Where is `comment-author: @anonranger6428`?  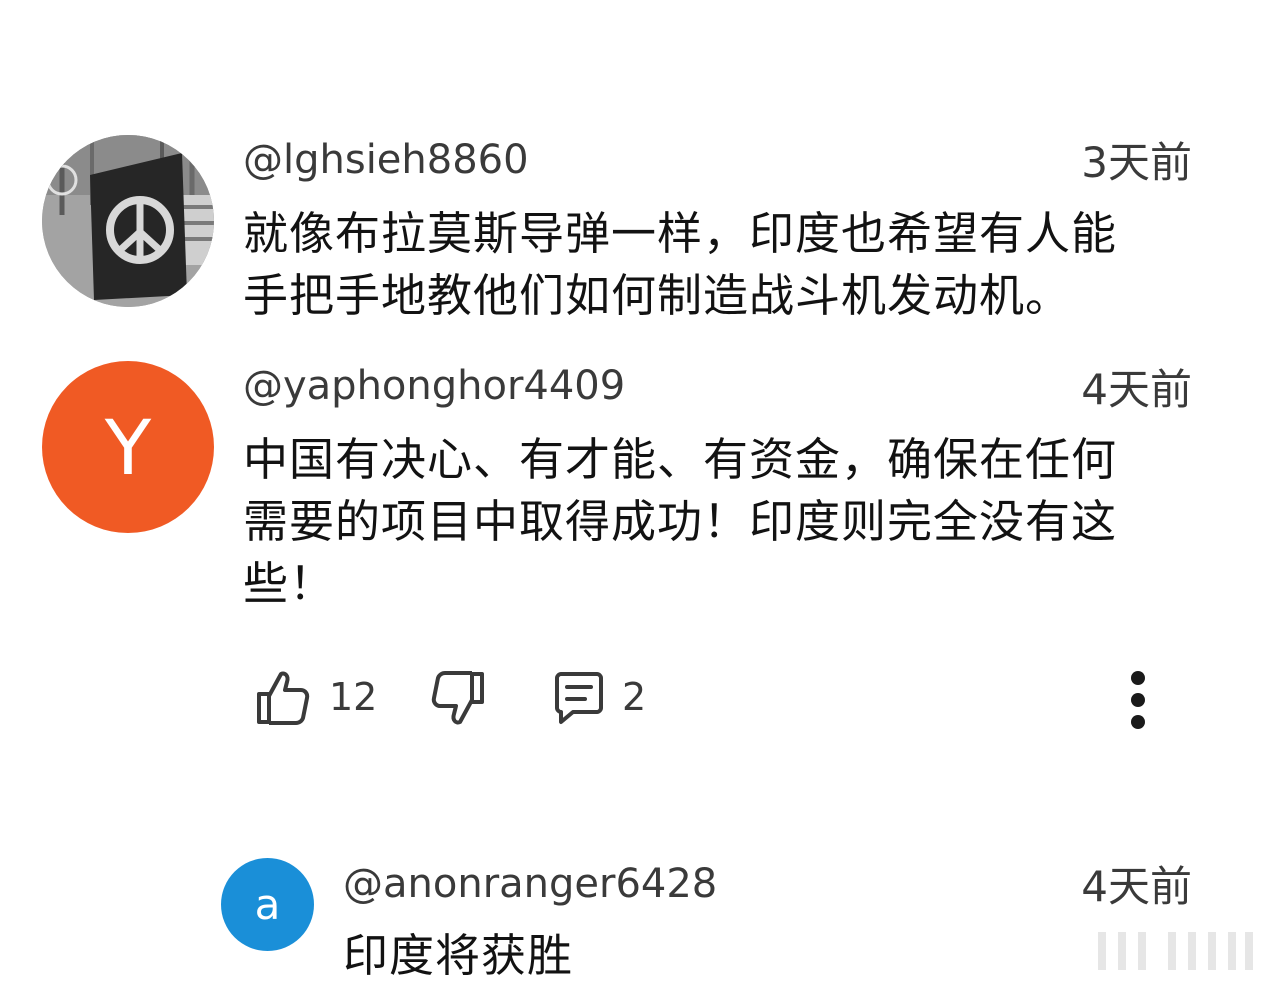
comment-author: @anonranger6428 is located at coordinates (530, 884).